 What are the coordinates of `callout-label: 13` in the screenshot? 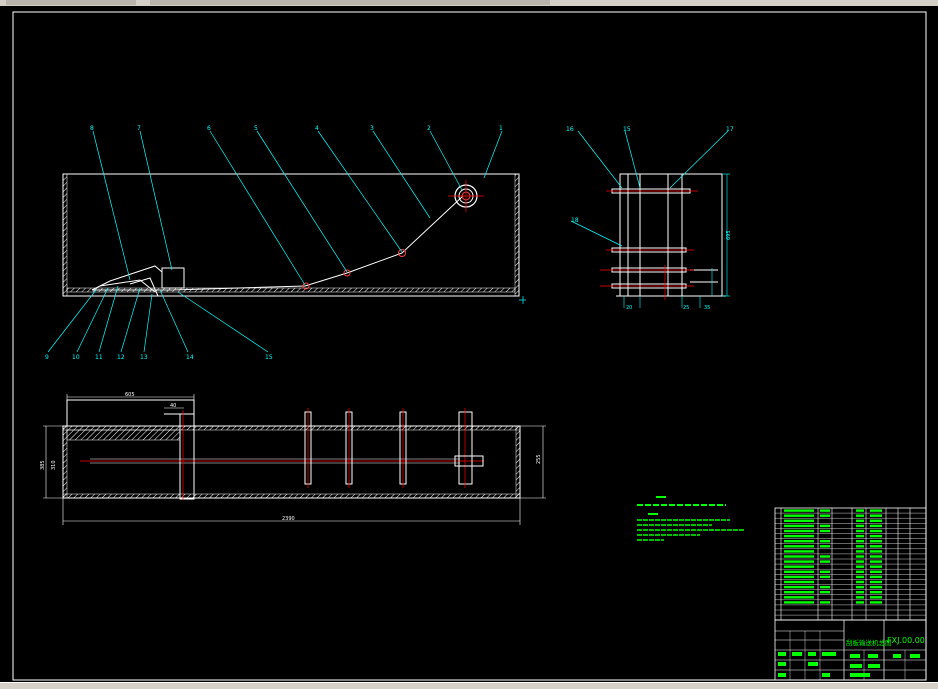 It's located at (144, 357).